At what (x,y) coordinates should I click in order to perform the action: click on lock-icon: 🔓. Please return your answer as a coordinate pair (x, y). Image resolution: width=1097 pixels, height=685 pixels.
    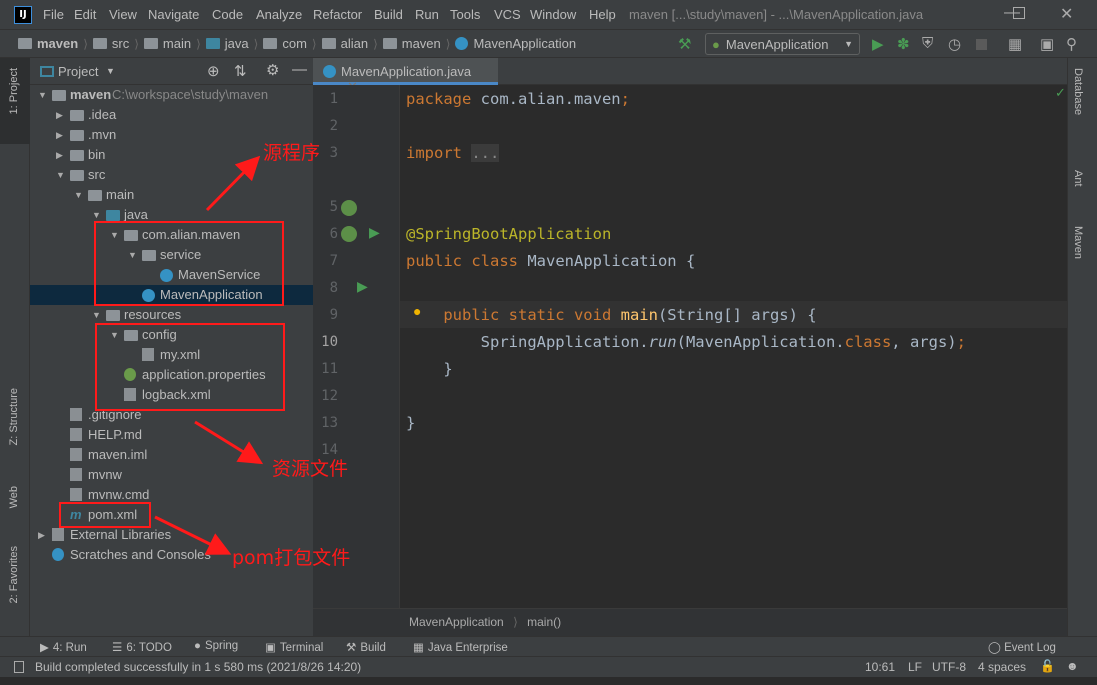
    Looking at the image, I should click on (1047, 666).